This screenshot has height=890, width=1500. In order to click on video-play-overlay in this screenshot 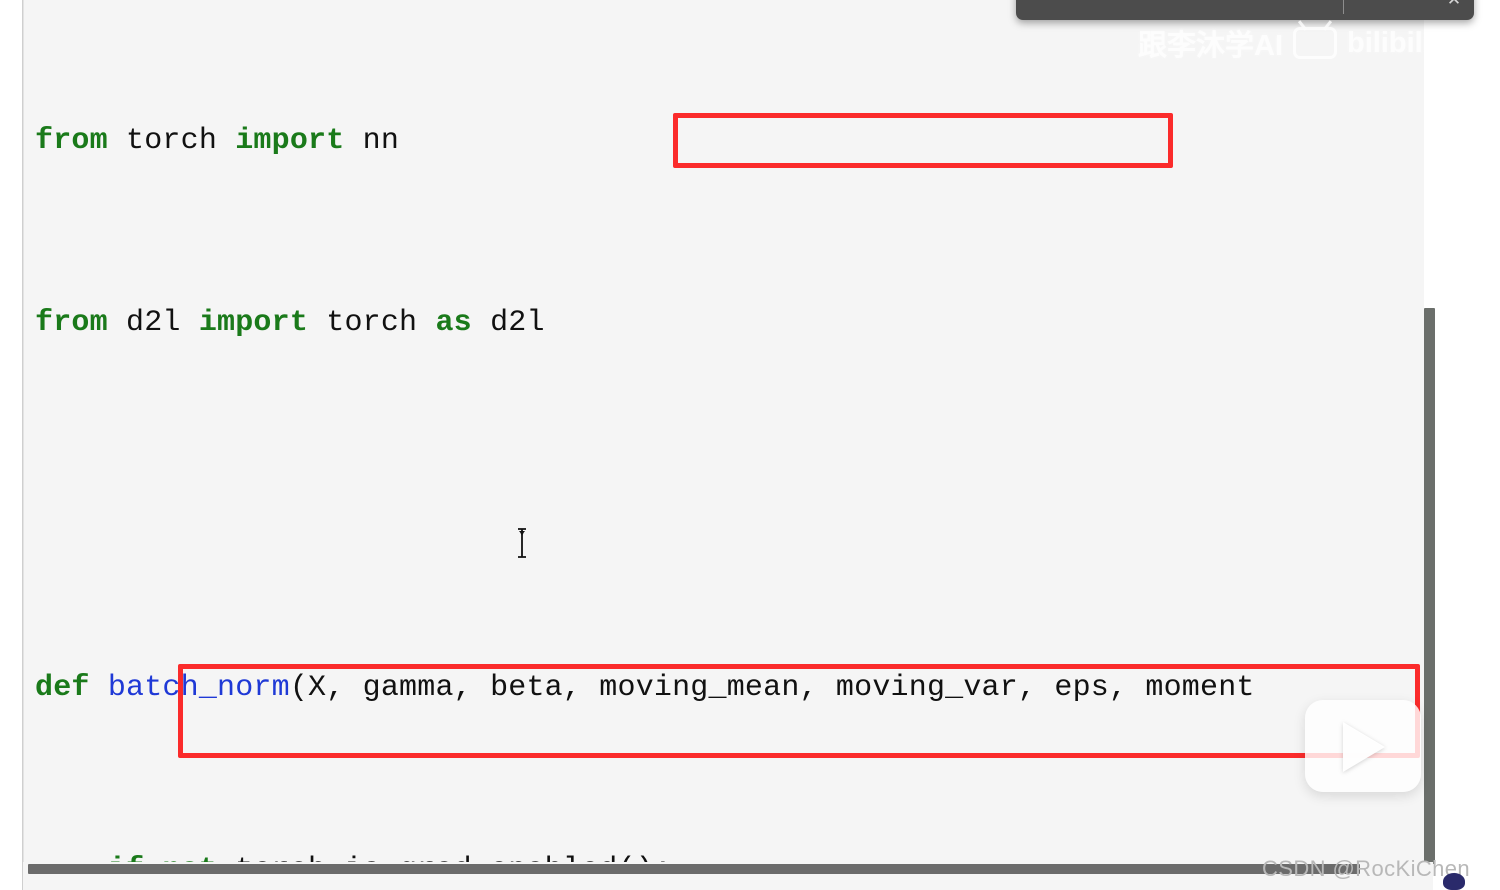, I will do `click(1363, 746)`.